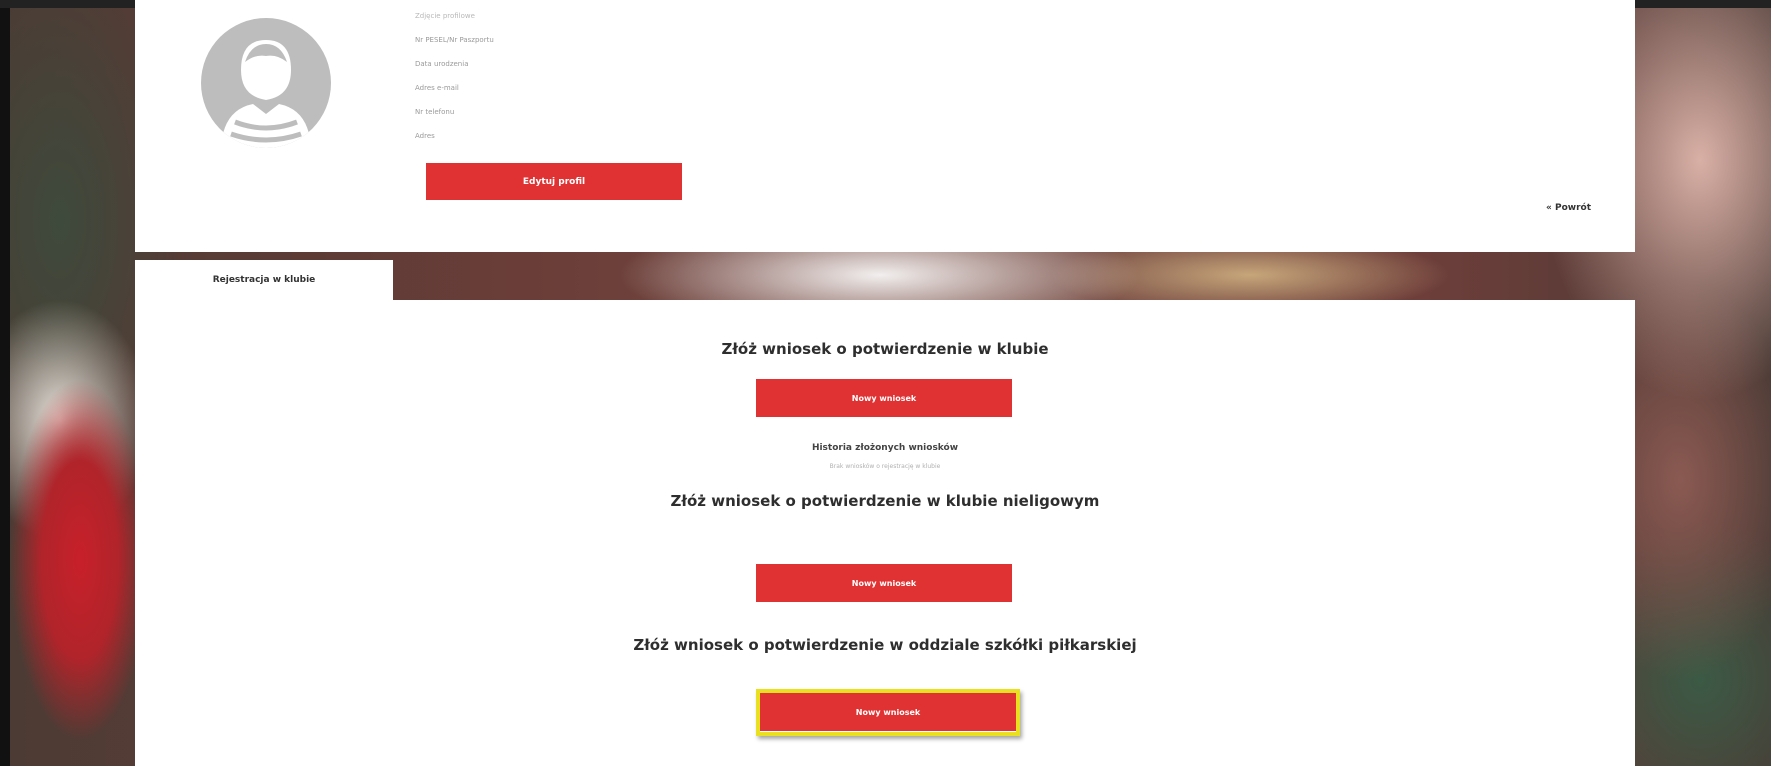 The image size is (1771, 766). What do you see at coordinates (5, 383) in the screenshot?
I see `left-edge` at bounding box center [5, 383].